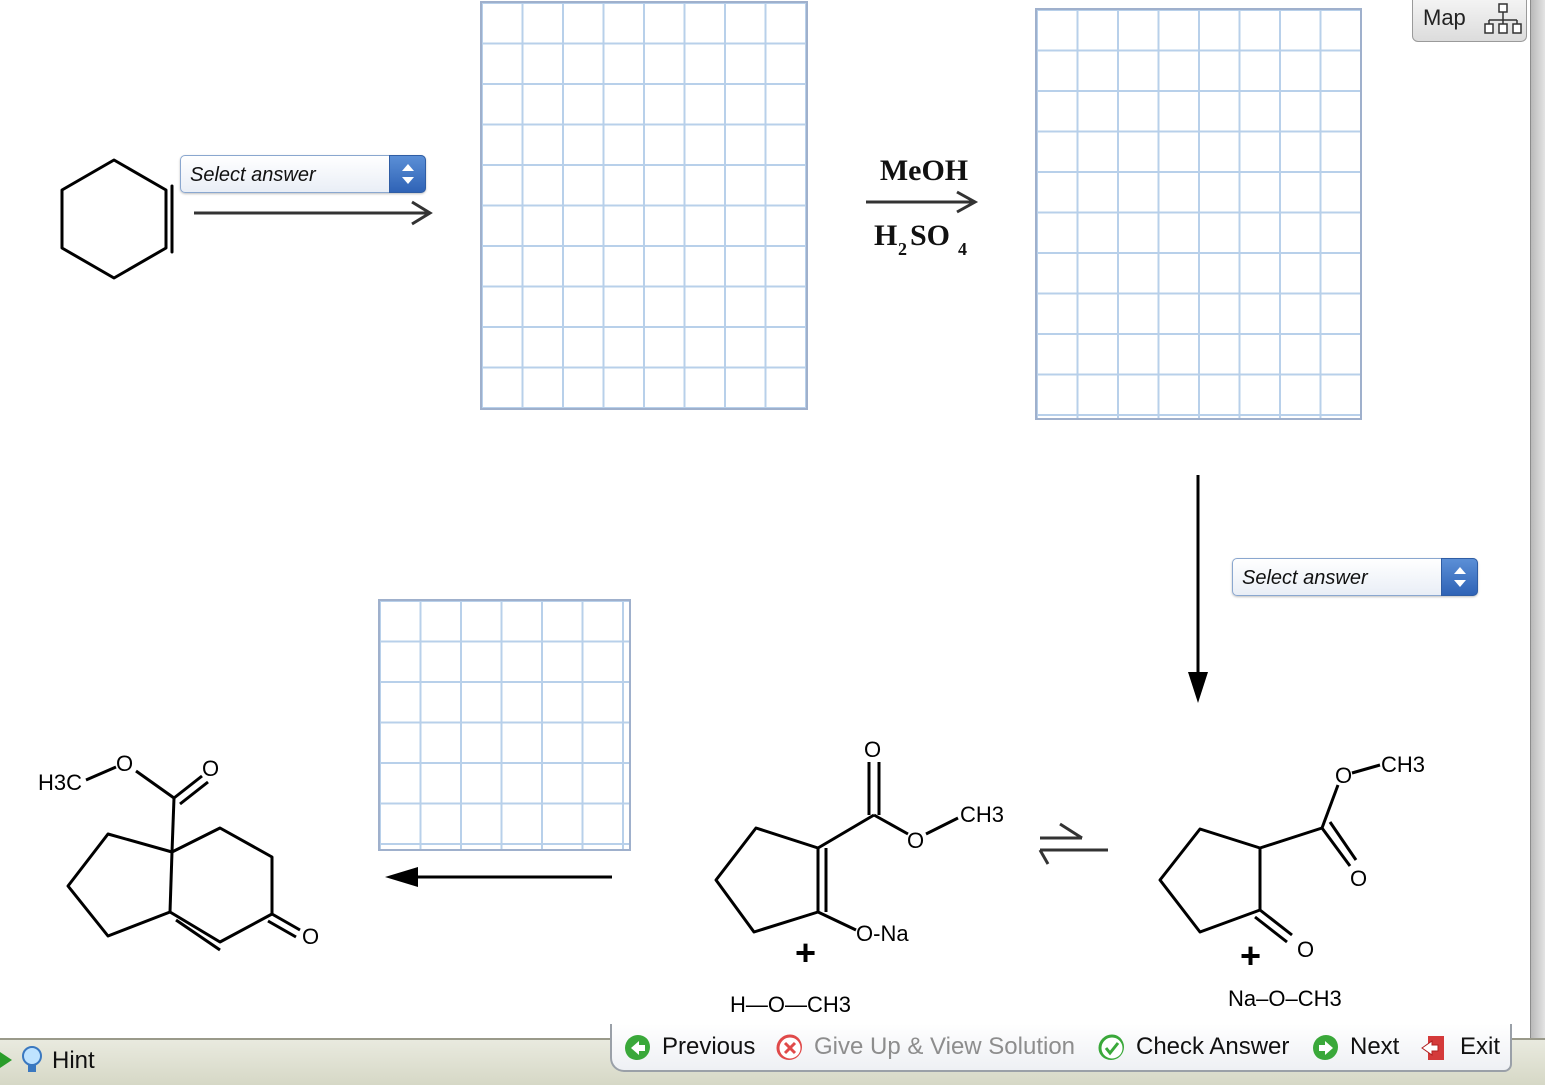 The image size is (1545, 1085). Describe the element at coordinates (1403, 764) in the screenshot. I see `ketoester-methyl: CH3` at that location.